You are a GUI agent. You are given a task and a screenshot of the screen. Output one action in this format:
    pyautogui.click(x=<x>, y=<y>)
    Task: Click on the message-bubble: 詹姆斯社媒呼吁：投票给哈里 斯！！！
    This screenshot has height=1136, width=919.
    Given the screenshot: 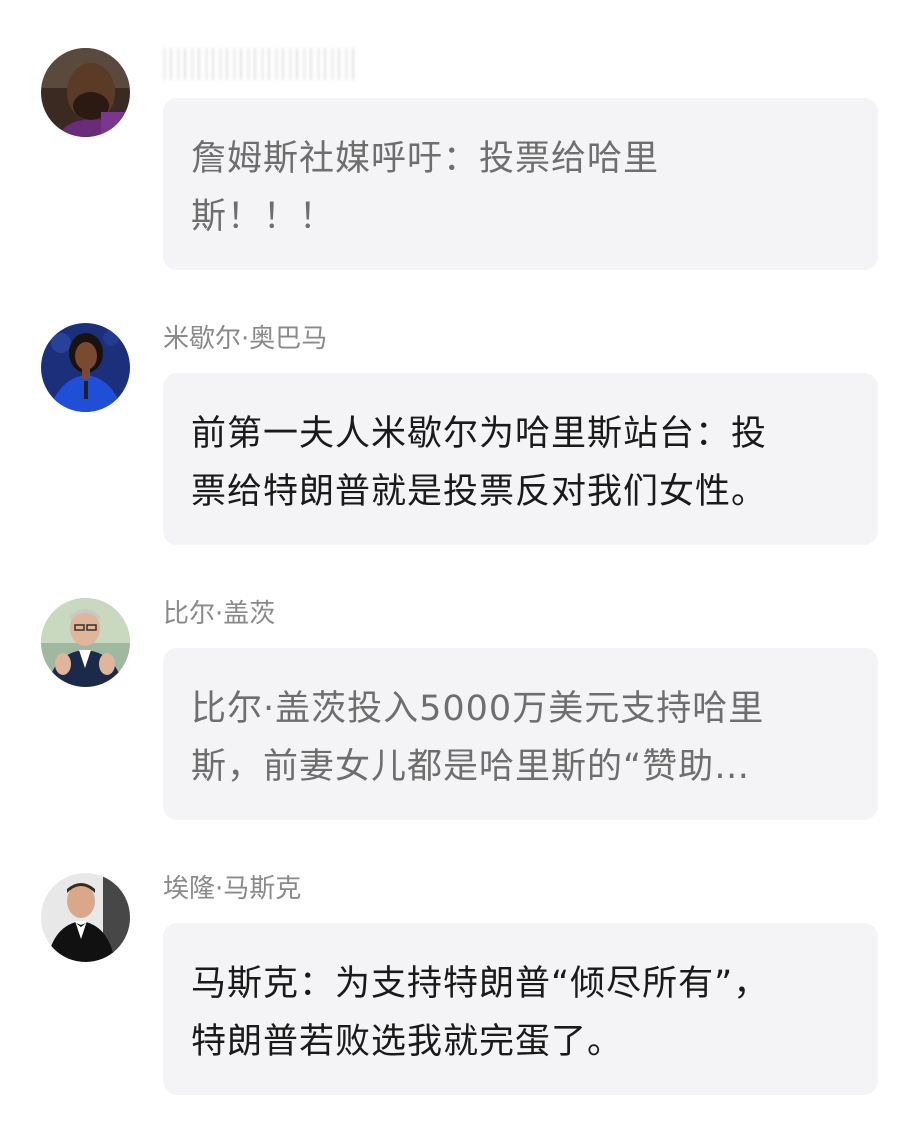 What is the action you would take?
    pyautogui.click(x=520, y=184)
    